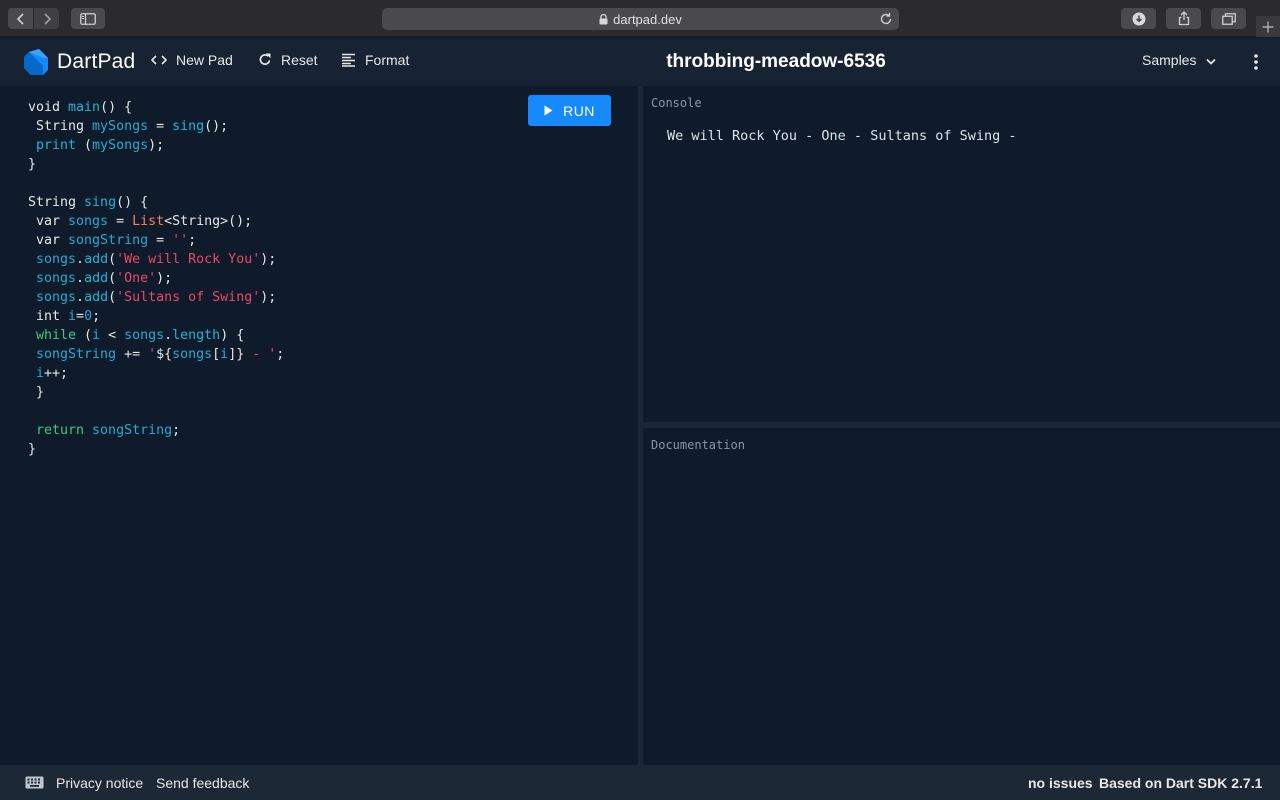 This screenshot has height=800, width=1280. Describe the element at coordinates (148, 221) in the screenshot. I see `code-token: List` at that location.